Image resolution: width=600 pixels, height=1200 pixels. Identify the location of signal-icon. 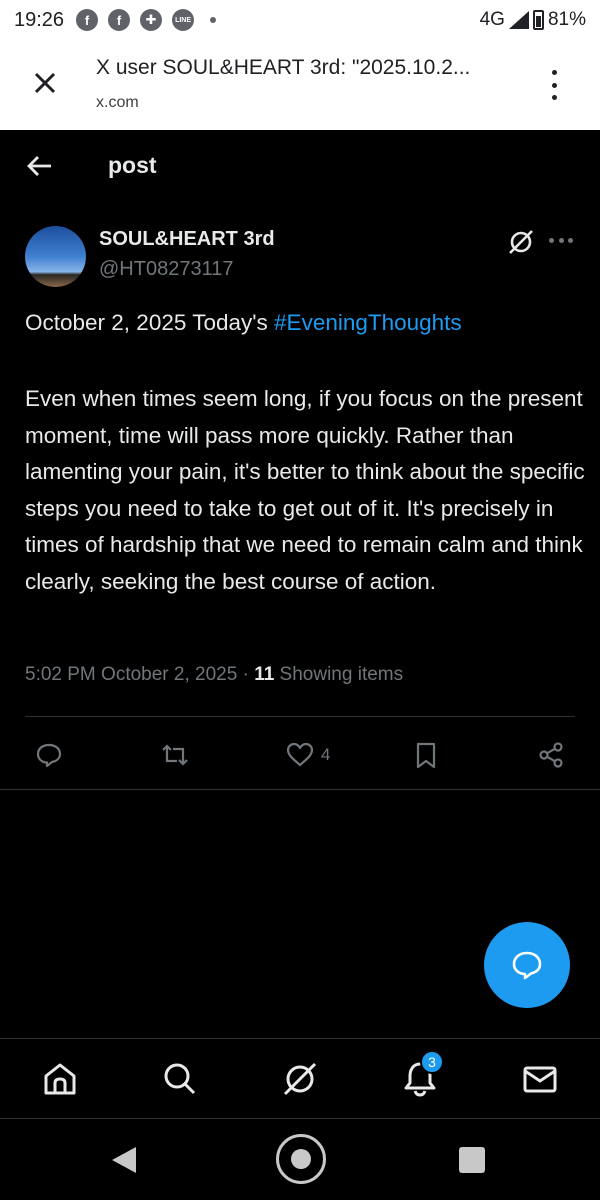
(518, 20).